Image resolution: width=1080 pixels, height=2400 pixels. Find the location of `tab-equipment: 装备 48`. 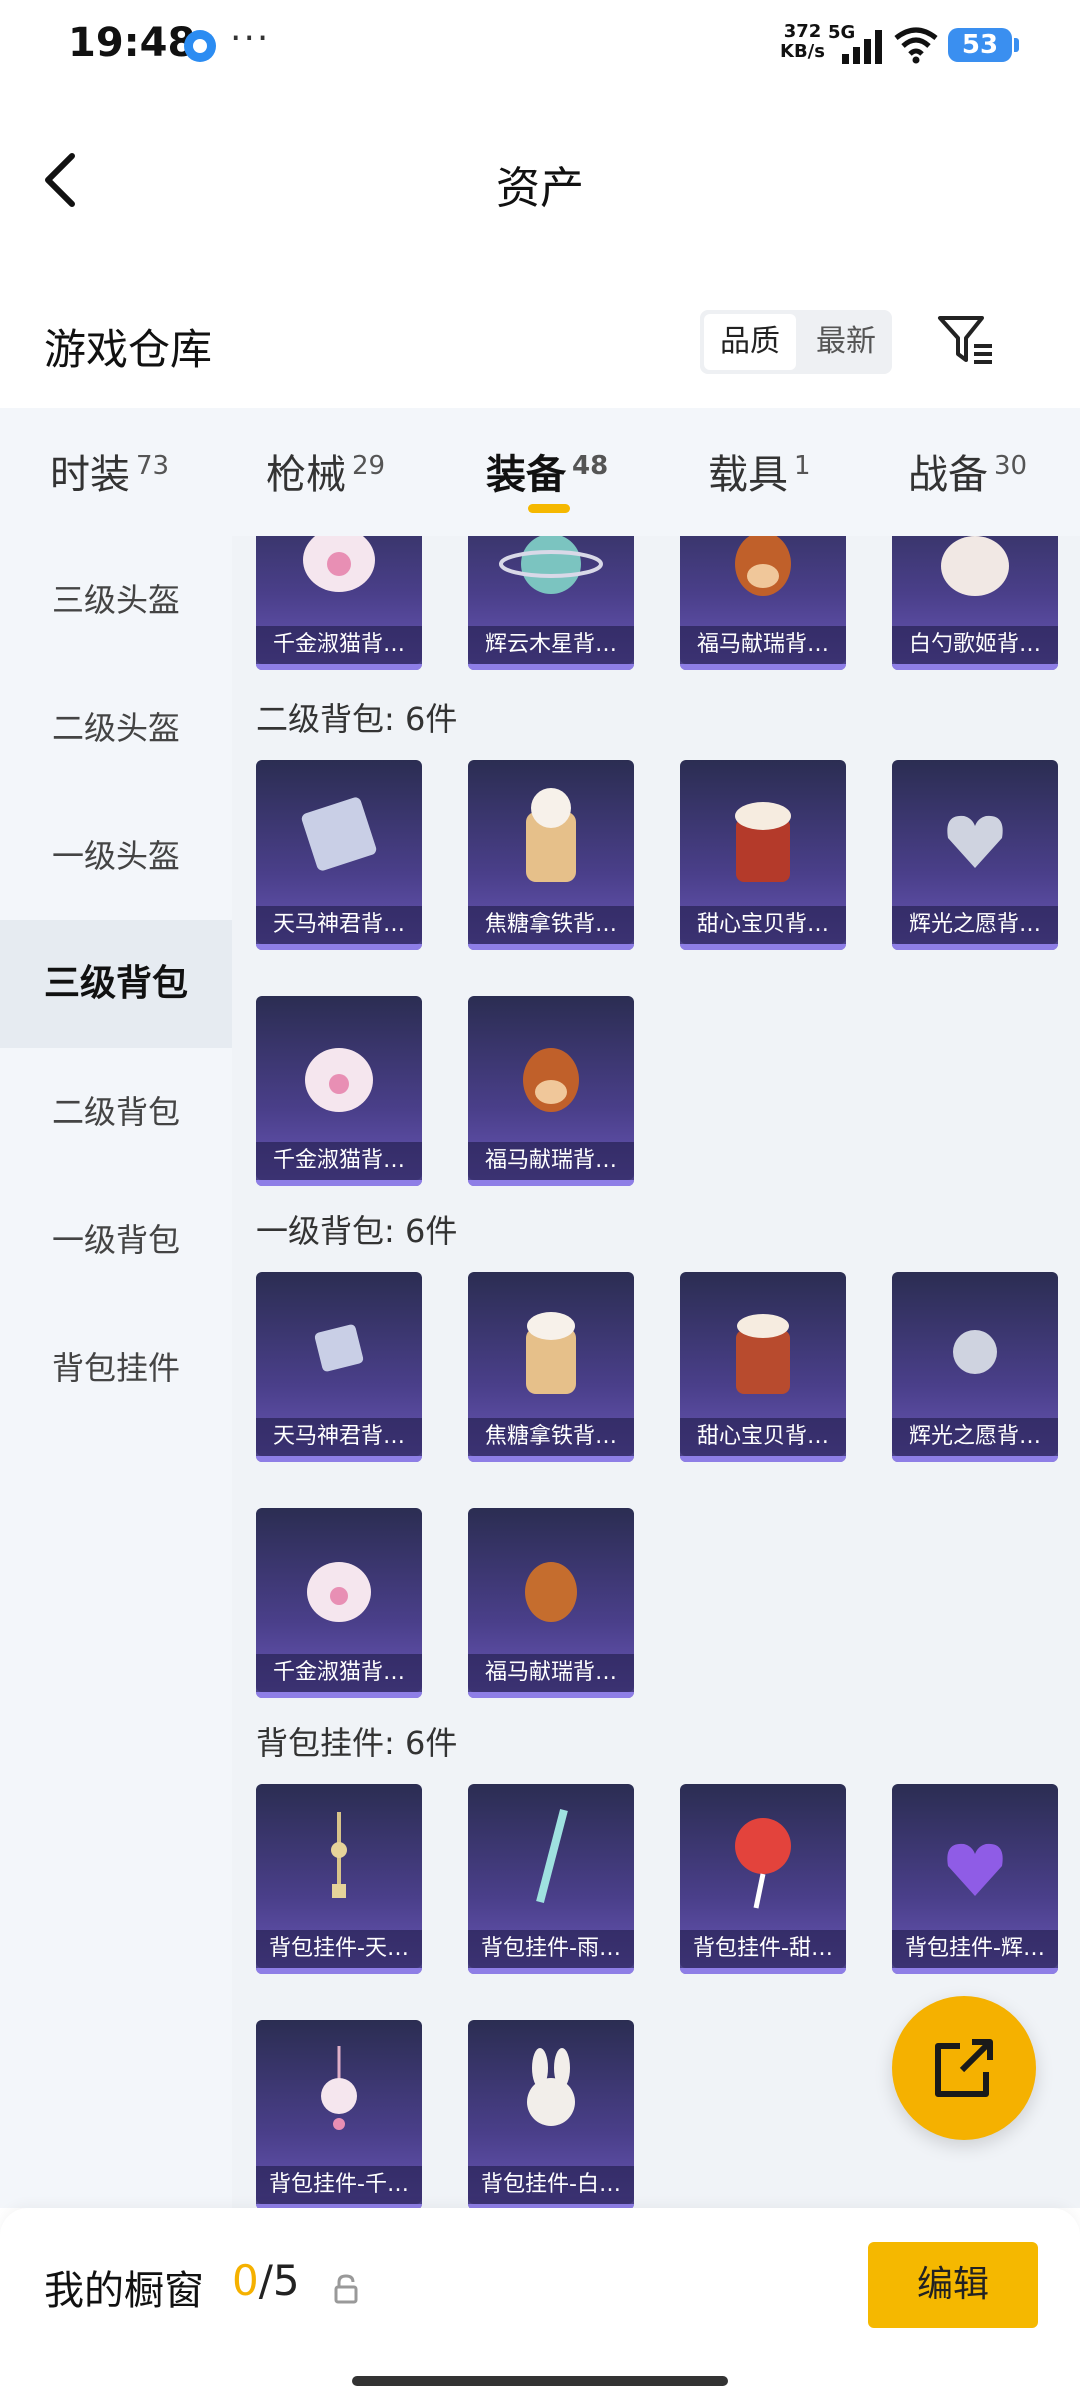

tab-equipment: 装备 48 is located at coordinates (547, 471).